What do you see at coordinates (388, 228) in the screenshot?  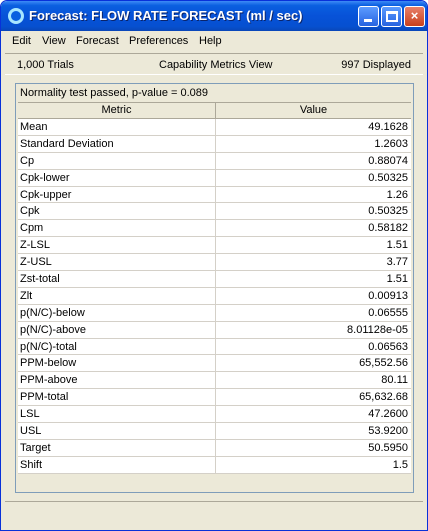 I see `value-cell: 0.58182` at bounding box center [388, 228].